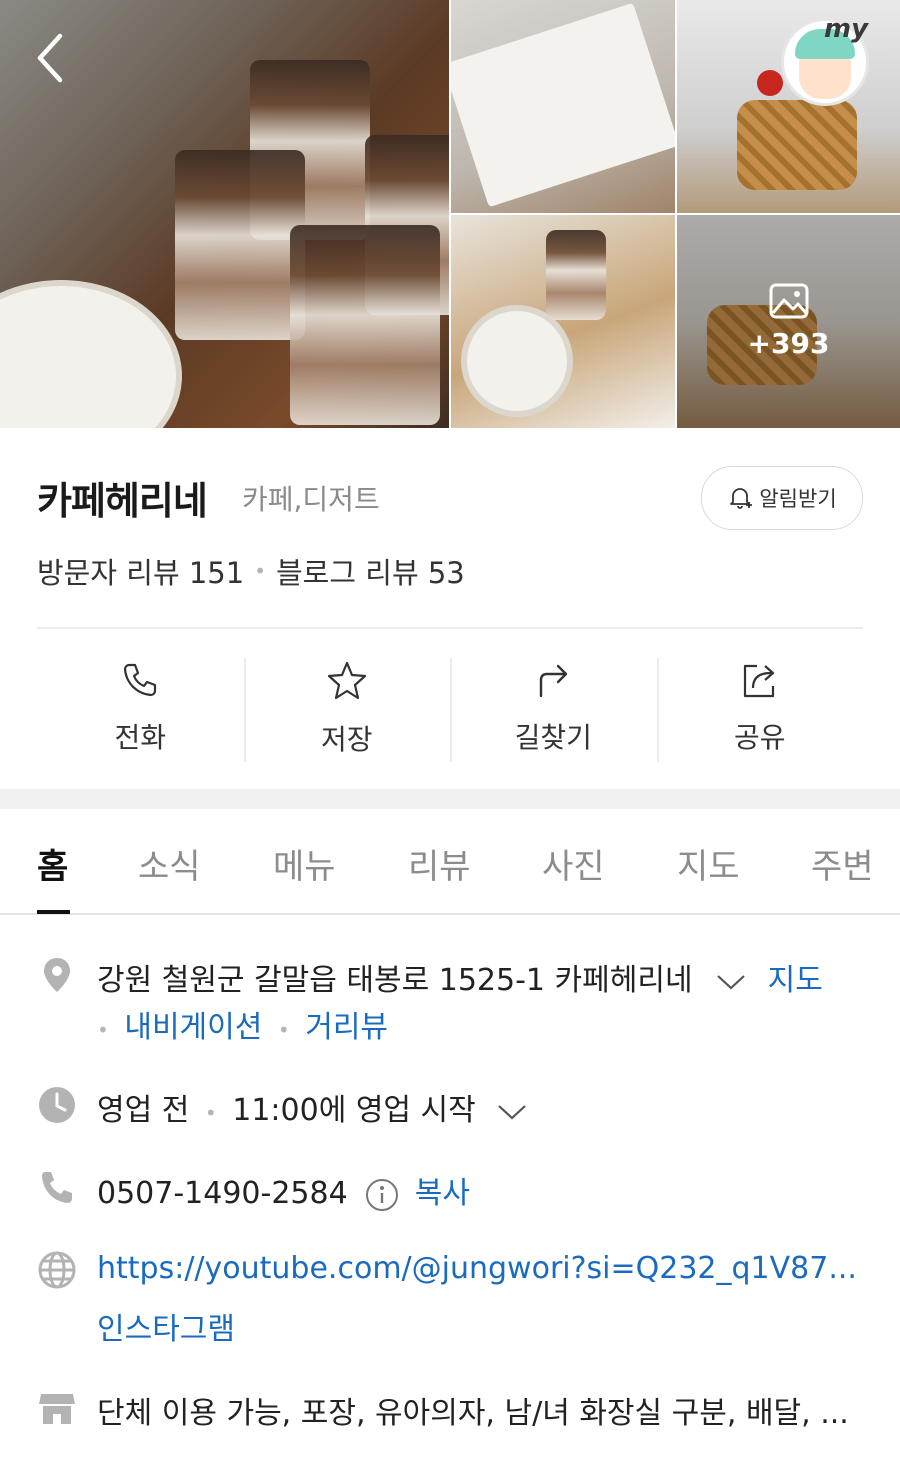 The width and height of the screenshot is (900, 1465). Describe the element at coordinates (760, 709) in the screenshot. I see `share-button: 공유` at that location.